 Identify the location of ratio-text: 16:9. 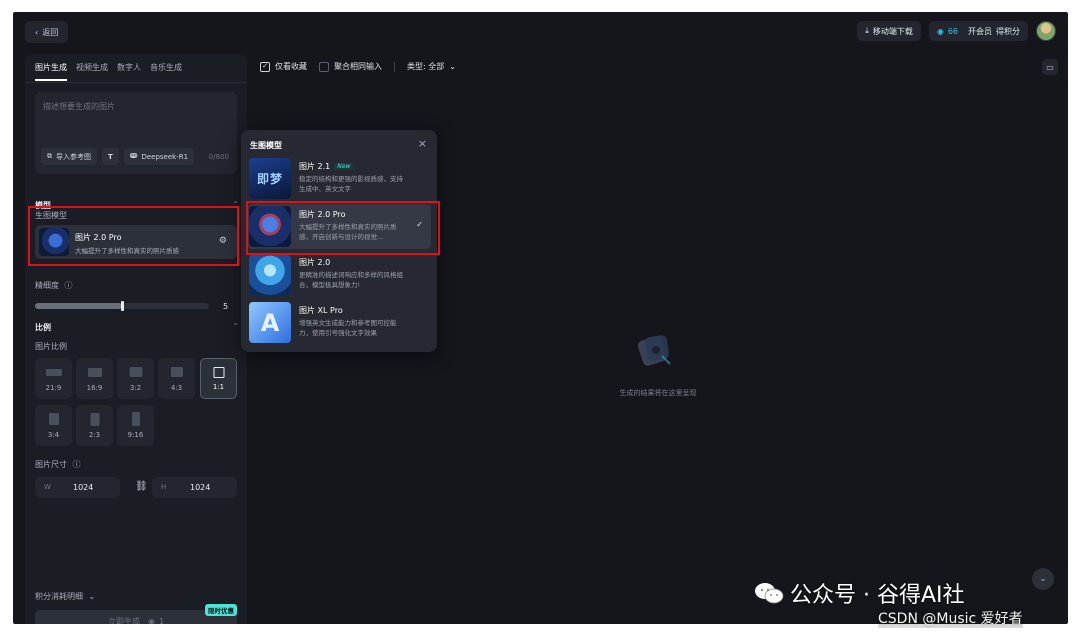
(94, 388).